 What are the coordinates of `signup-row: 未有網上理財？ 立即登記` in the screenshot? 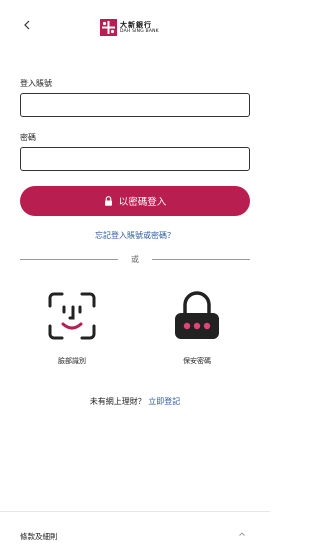 It's located at (135, 401).